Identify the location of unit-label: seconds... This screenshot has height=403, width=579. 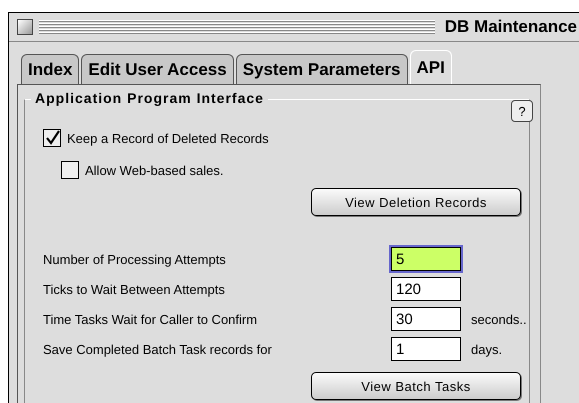
(499, 319).